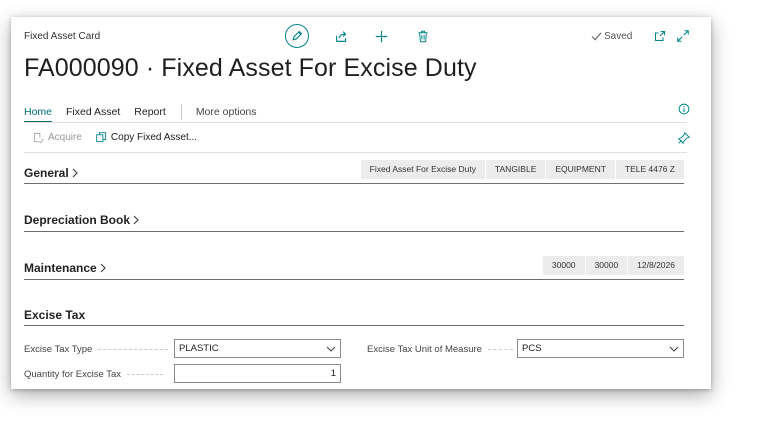 Image resolution: width=765 pixels, height=444 pixels. I want to click on general-header: General, so click(51, 173).